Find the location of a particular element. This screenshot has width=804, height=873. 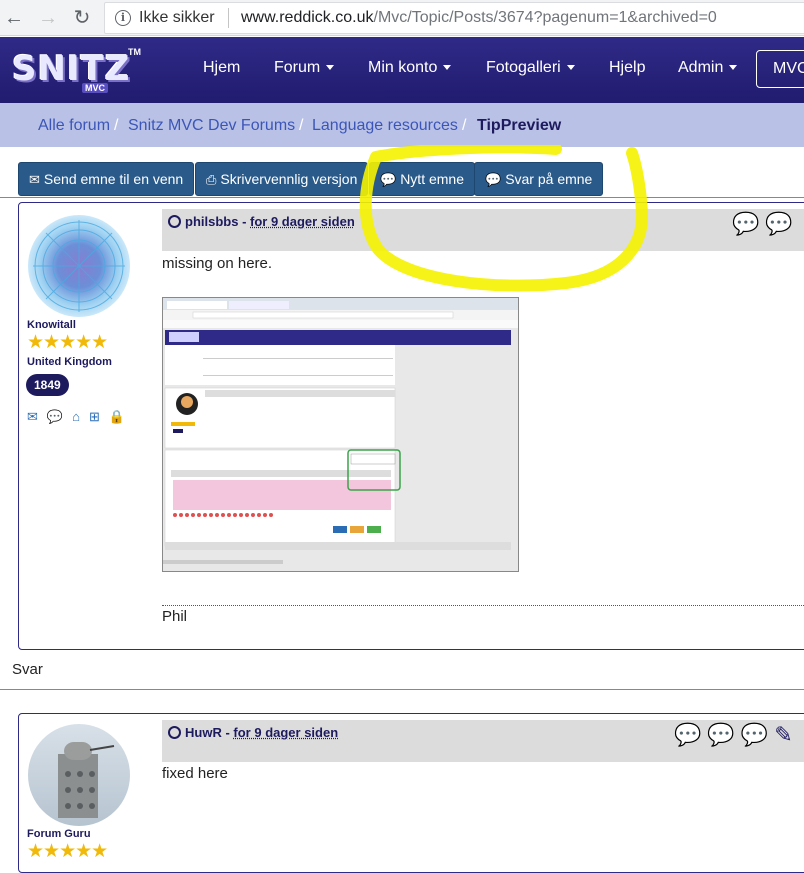

reply-label: Svar is located at coordinates (27, 669).